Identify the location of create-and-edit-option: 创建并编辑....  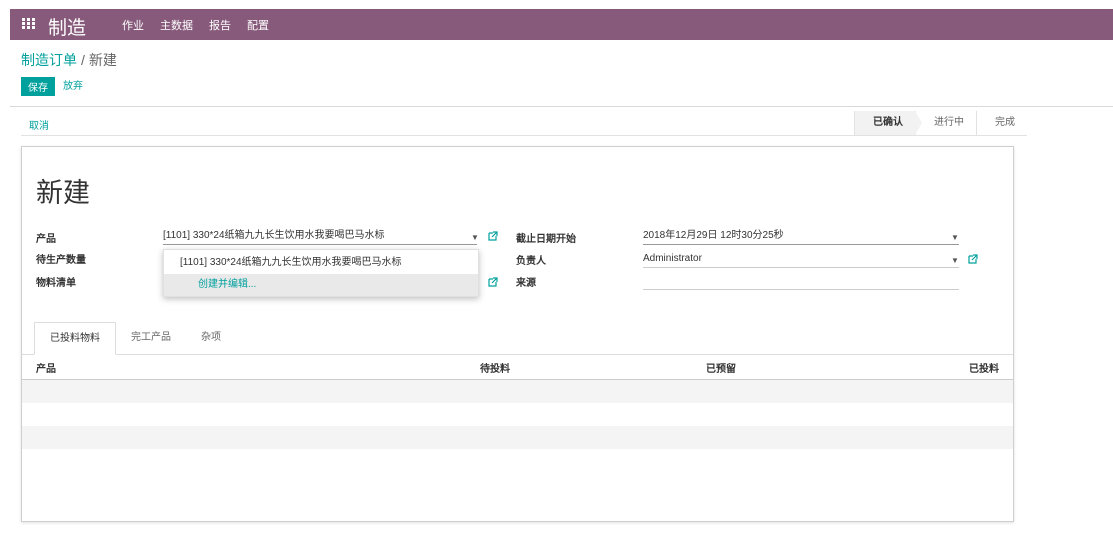
(321, 285).